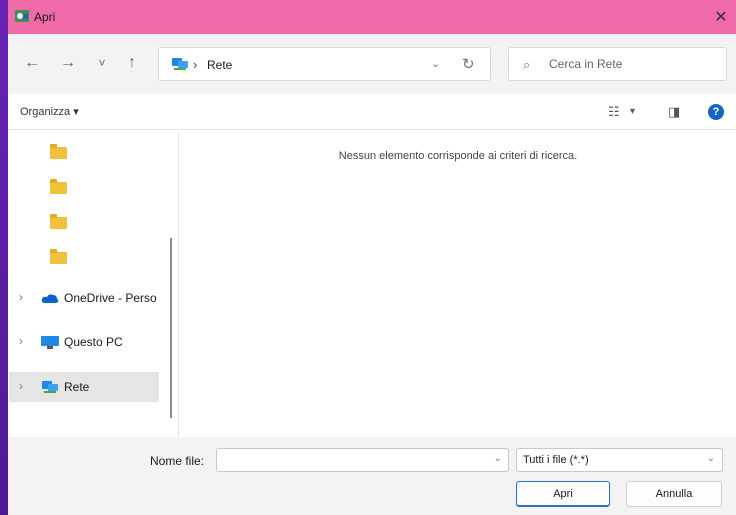 The width and height of the screenshot is (736, 515). I want to click on chevron-down-icon: ˅, so click(102, 63).